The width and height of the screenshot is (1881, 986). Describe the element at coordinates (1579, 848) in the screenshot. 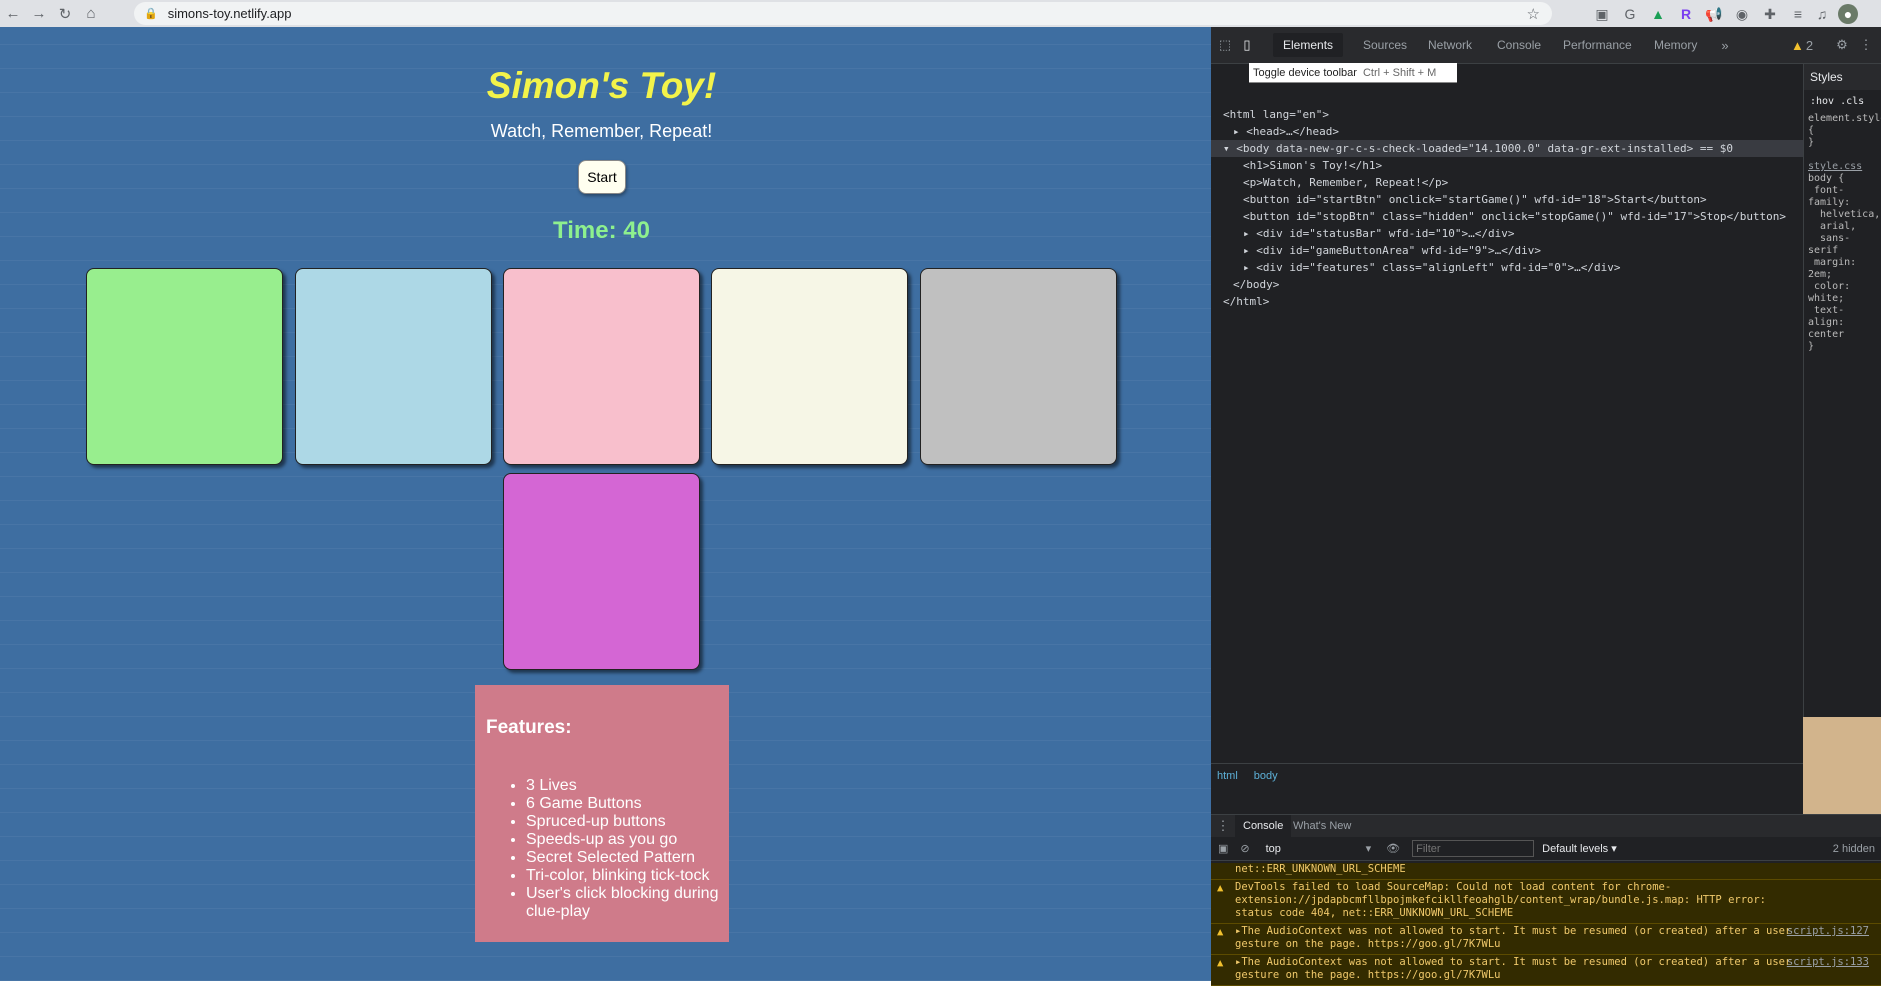

I see `log-levels-select: Default levels ▾` at that location.